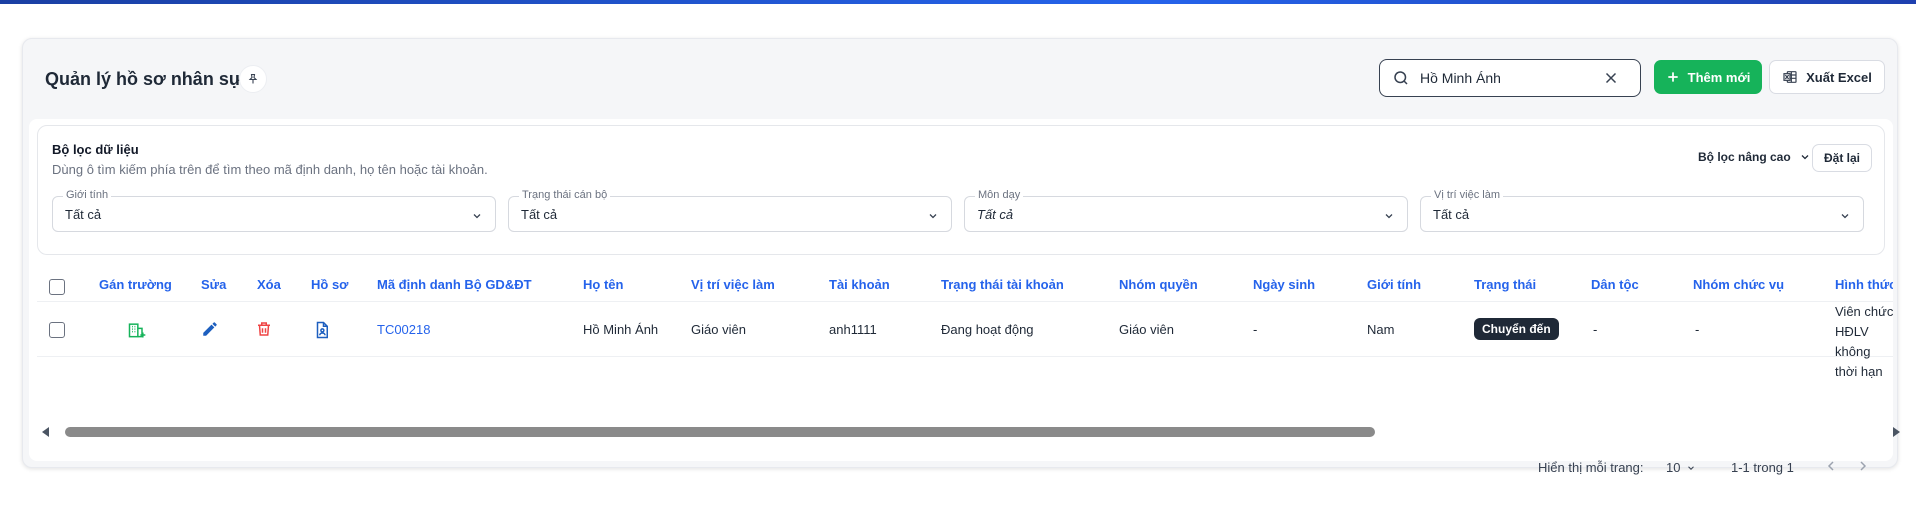  I want to click on horizontal-scrollbar, so click(971, 432).